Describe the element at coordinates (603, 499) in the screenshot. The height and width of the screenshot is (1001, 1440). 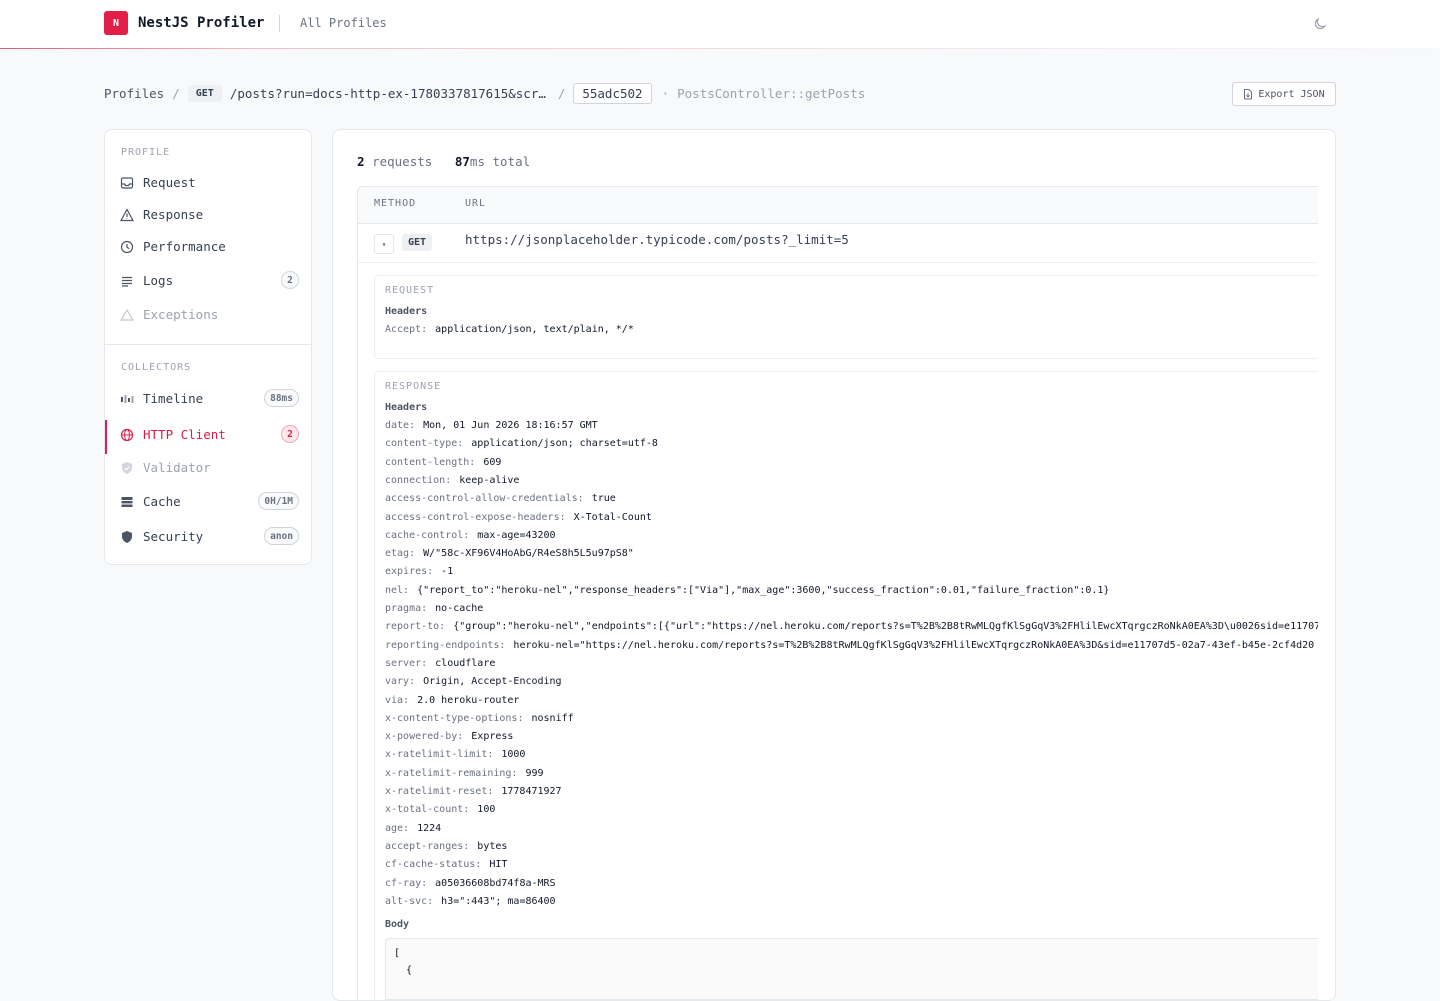
I see `header-value: true` at that location.